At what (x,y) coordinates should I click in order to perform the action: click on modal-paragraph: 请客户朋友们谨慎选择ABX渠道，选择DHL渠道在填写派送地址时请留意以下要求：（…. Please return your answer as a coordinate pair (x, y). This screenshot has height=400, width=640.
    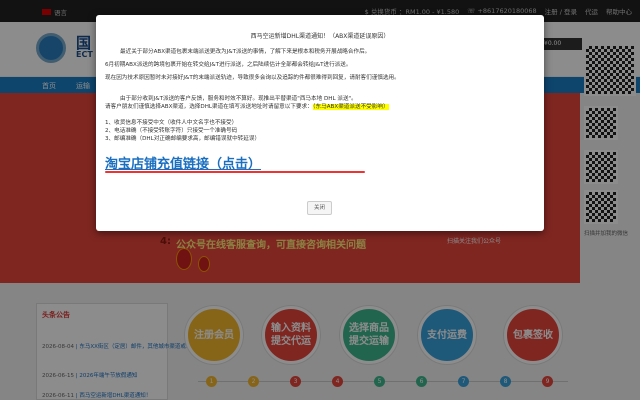
    Looking at the image, I should click on (247, 107).